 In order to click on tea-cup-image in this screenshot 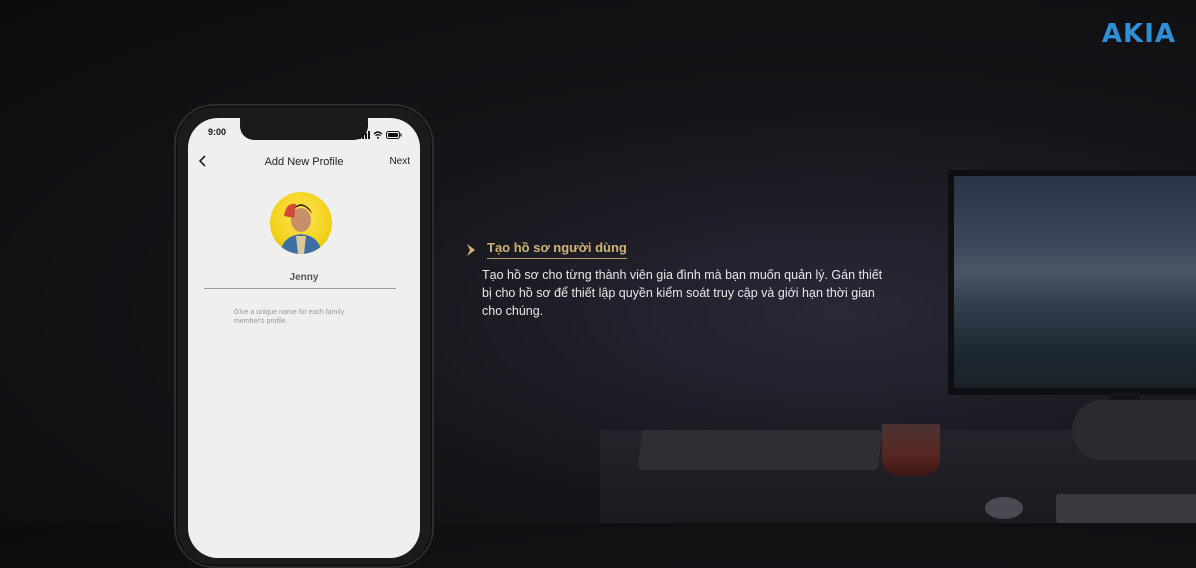, I will do `click(911, 450)`.